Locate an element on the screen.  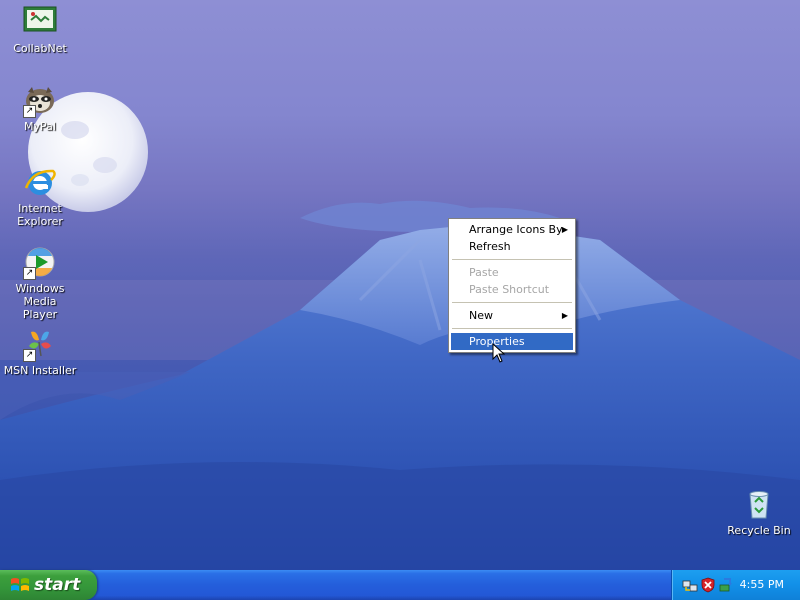
msn-installer-icon: ↗ is located at coordinates (40, 345).